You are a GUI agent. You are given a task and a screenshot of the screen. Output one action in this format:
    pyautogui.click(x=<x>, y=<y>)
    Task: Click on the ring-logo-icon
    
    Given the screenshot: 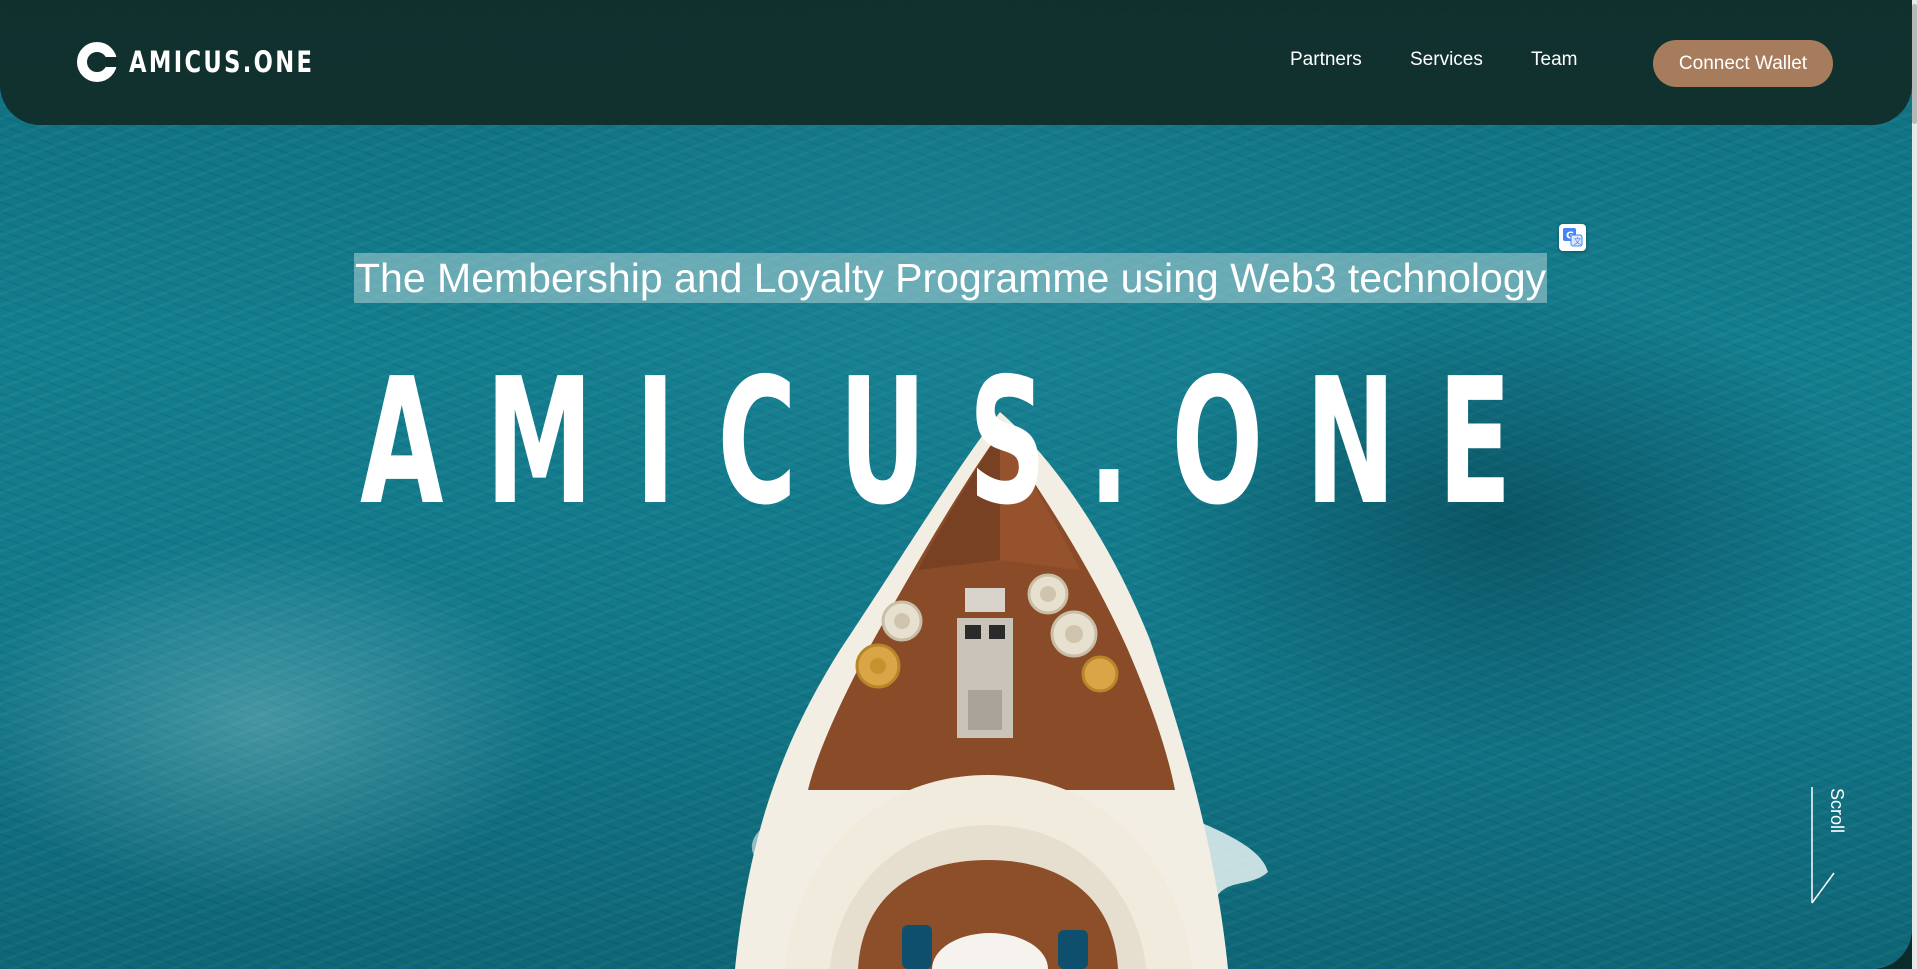 What is the action you would take?
    pyautogui.click(x=97, y=62)
    